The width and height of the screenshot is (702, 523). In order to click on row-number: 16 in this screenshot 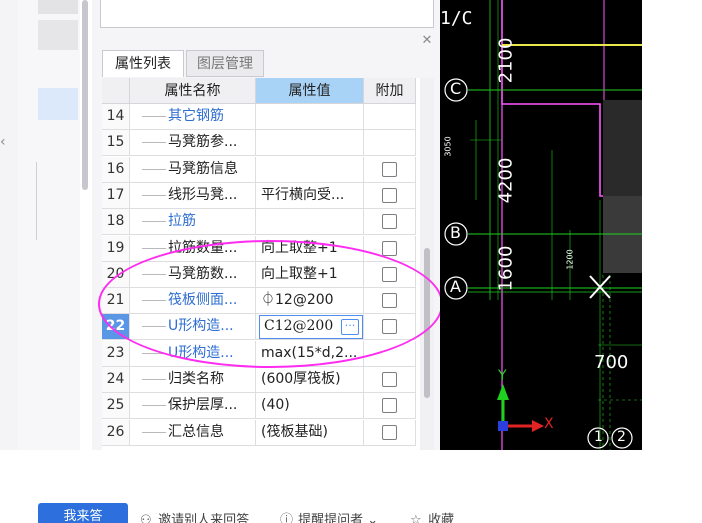, I will do `click(116, 169)`.